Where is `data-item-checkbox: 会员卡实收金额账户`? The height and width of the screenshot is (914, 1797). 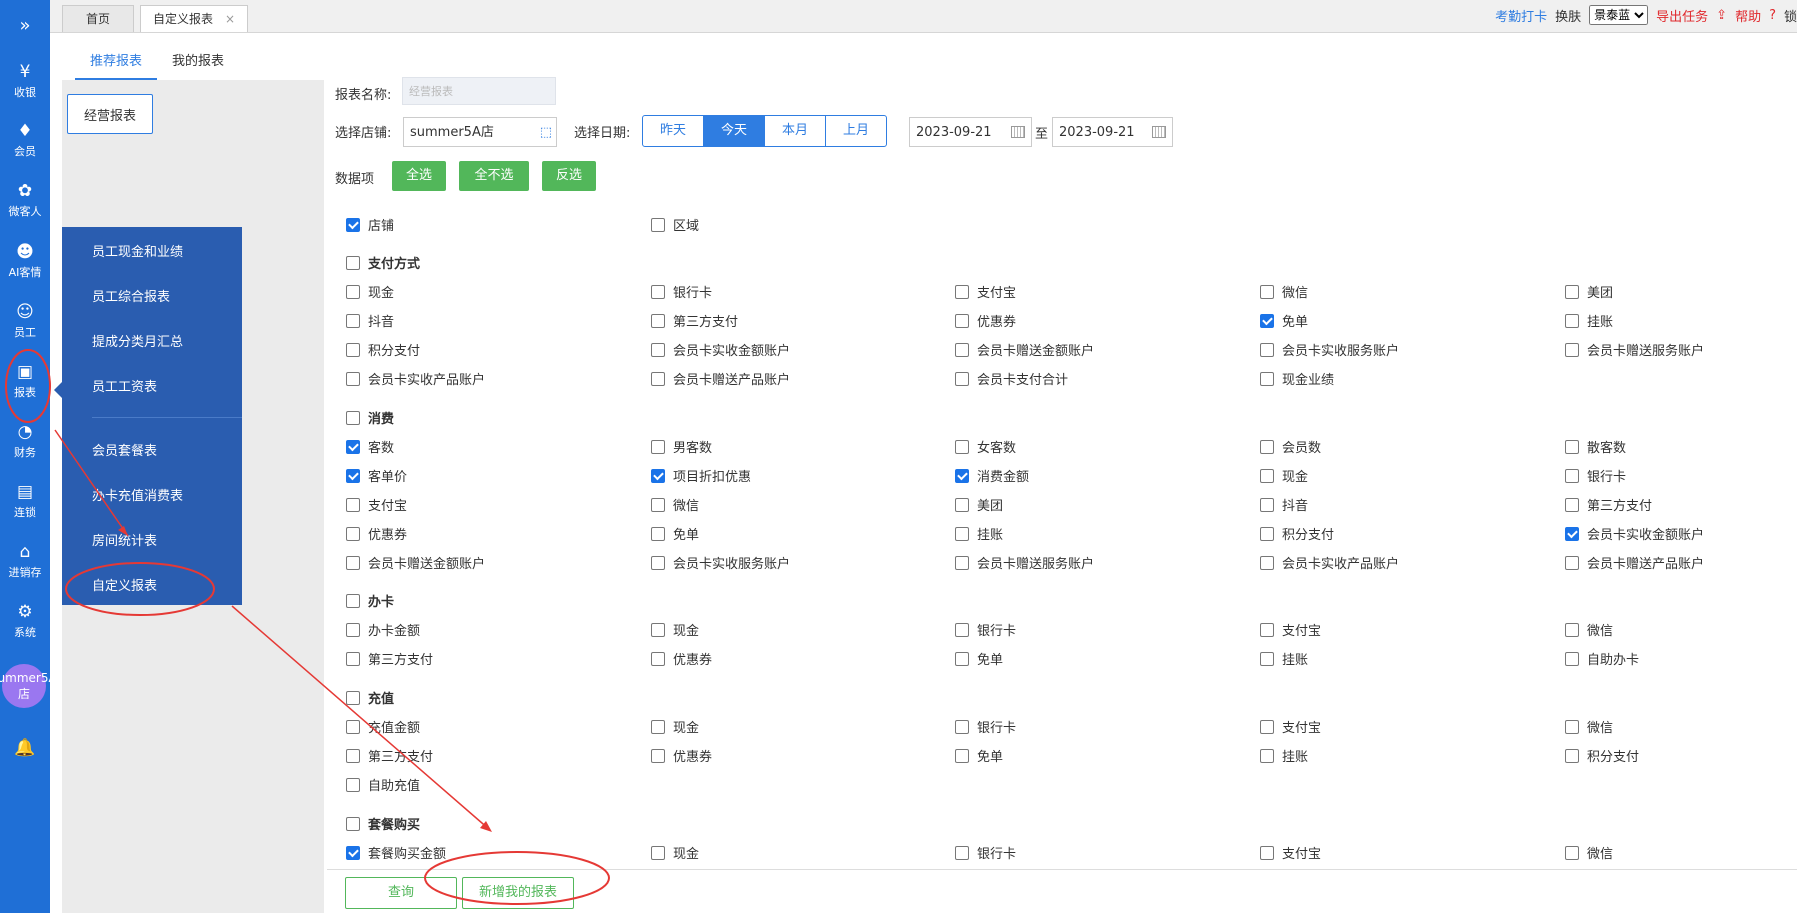 data-item-checkbox: 会员卡实收金额账户 is located at coordinates (1634, 533).